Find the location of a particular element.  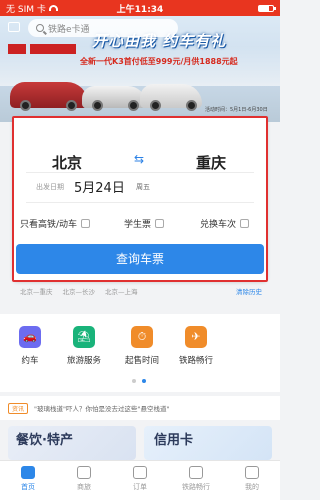

news-tag: 资讯 is located at coordinates (18, 408).